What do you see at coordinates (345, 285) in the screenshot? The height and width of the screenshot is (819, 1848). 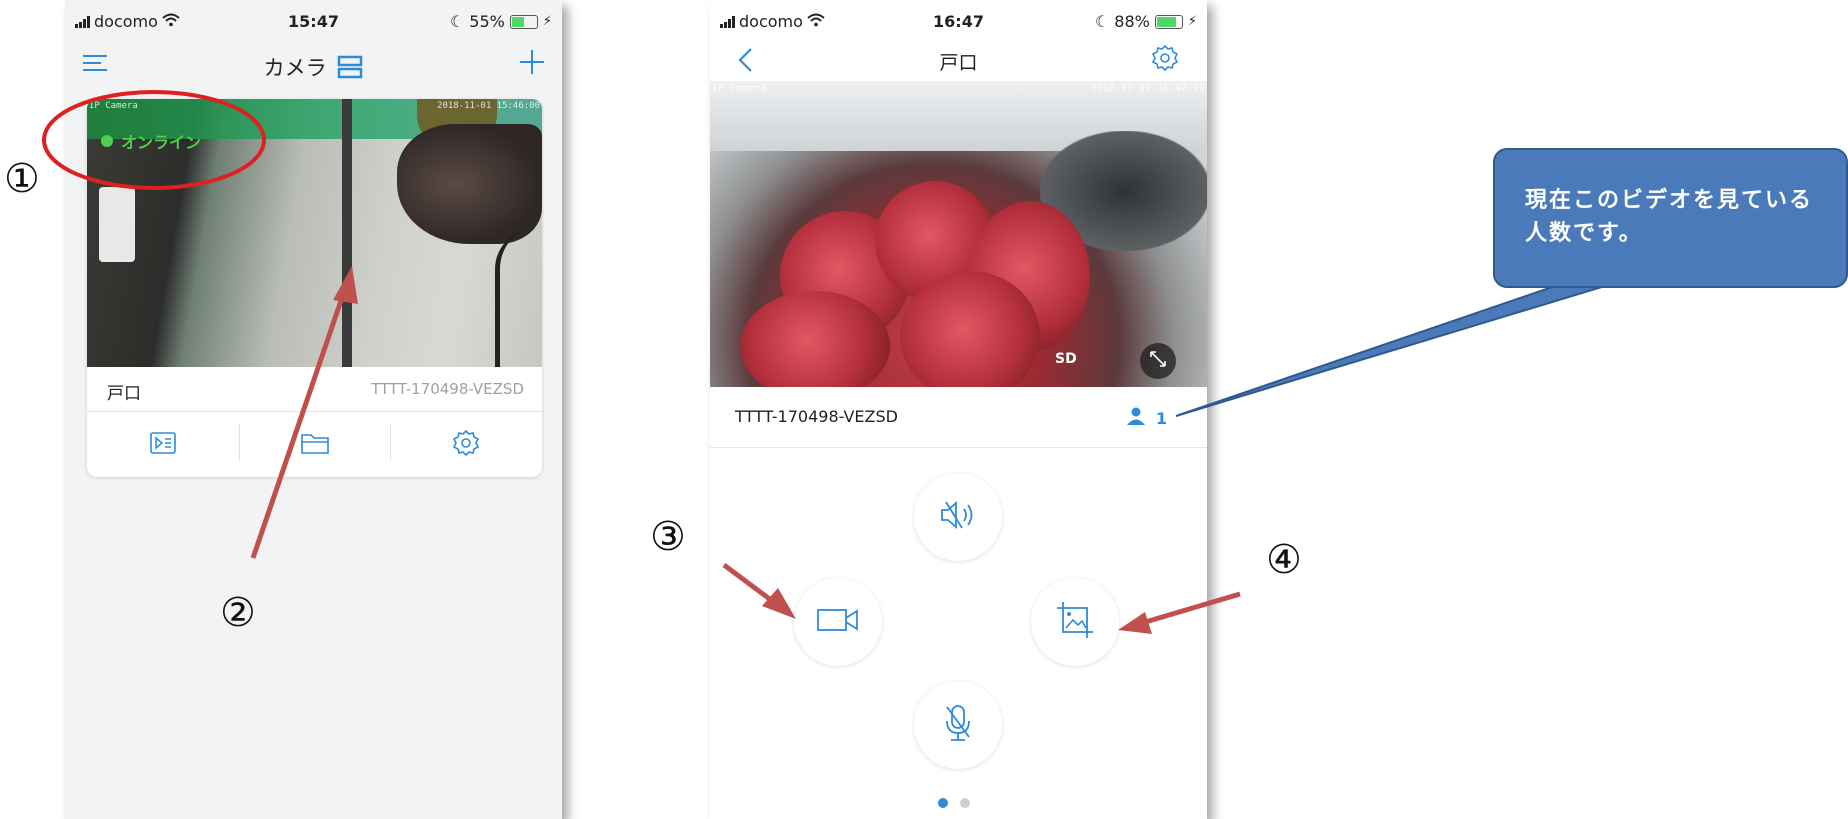 I see `arrow-2-head` at bounding box center [345, 285].